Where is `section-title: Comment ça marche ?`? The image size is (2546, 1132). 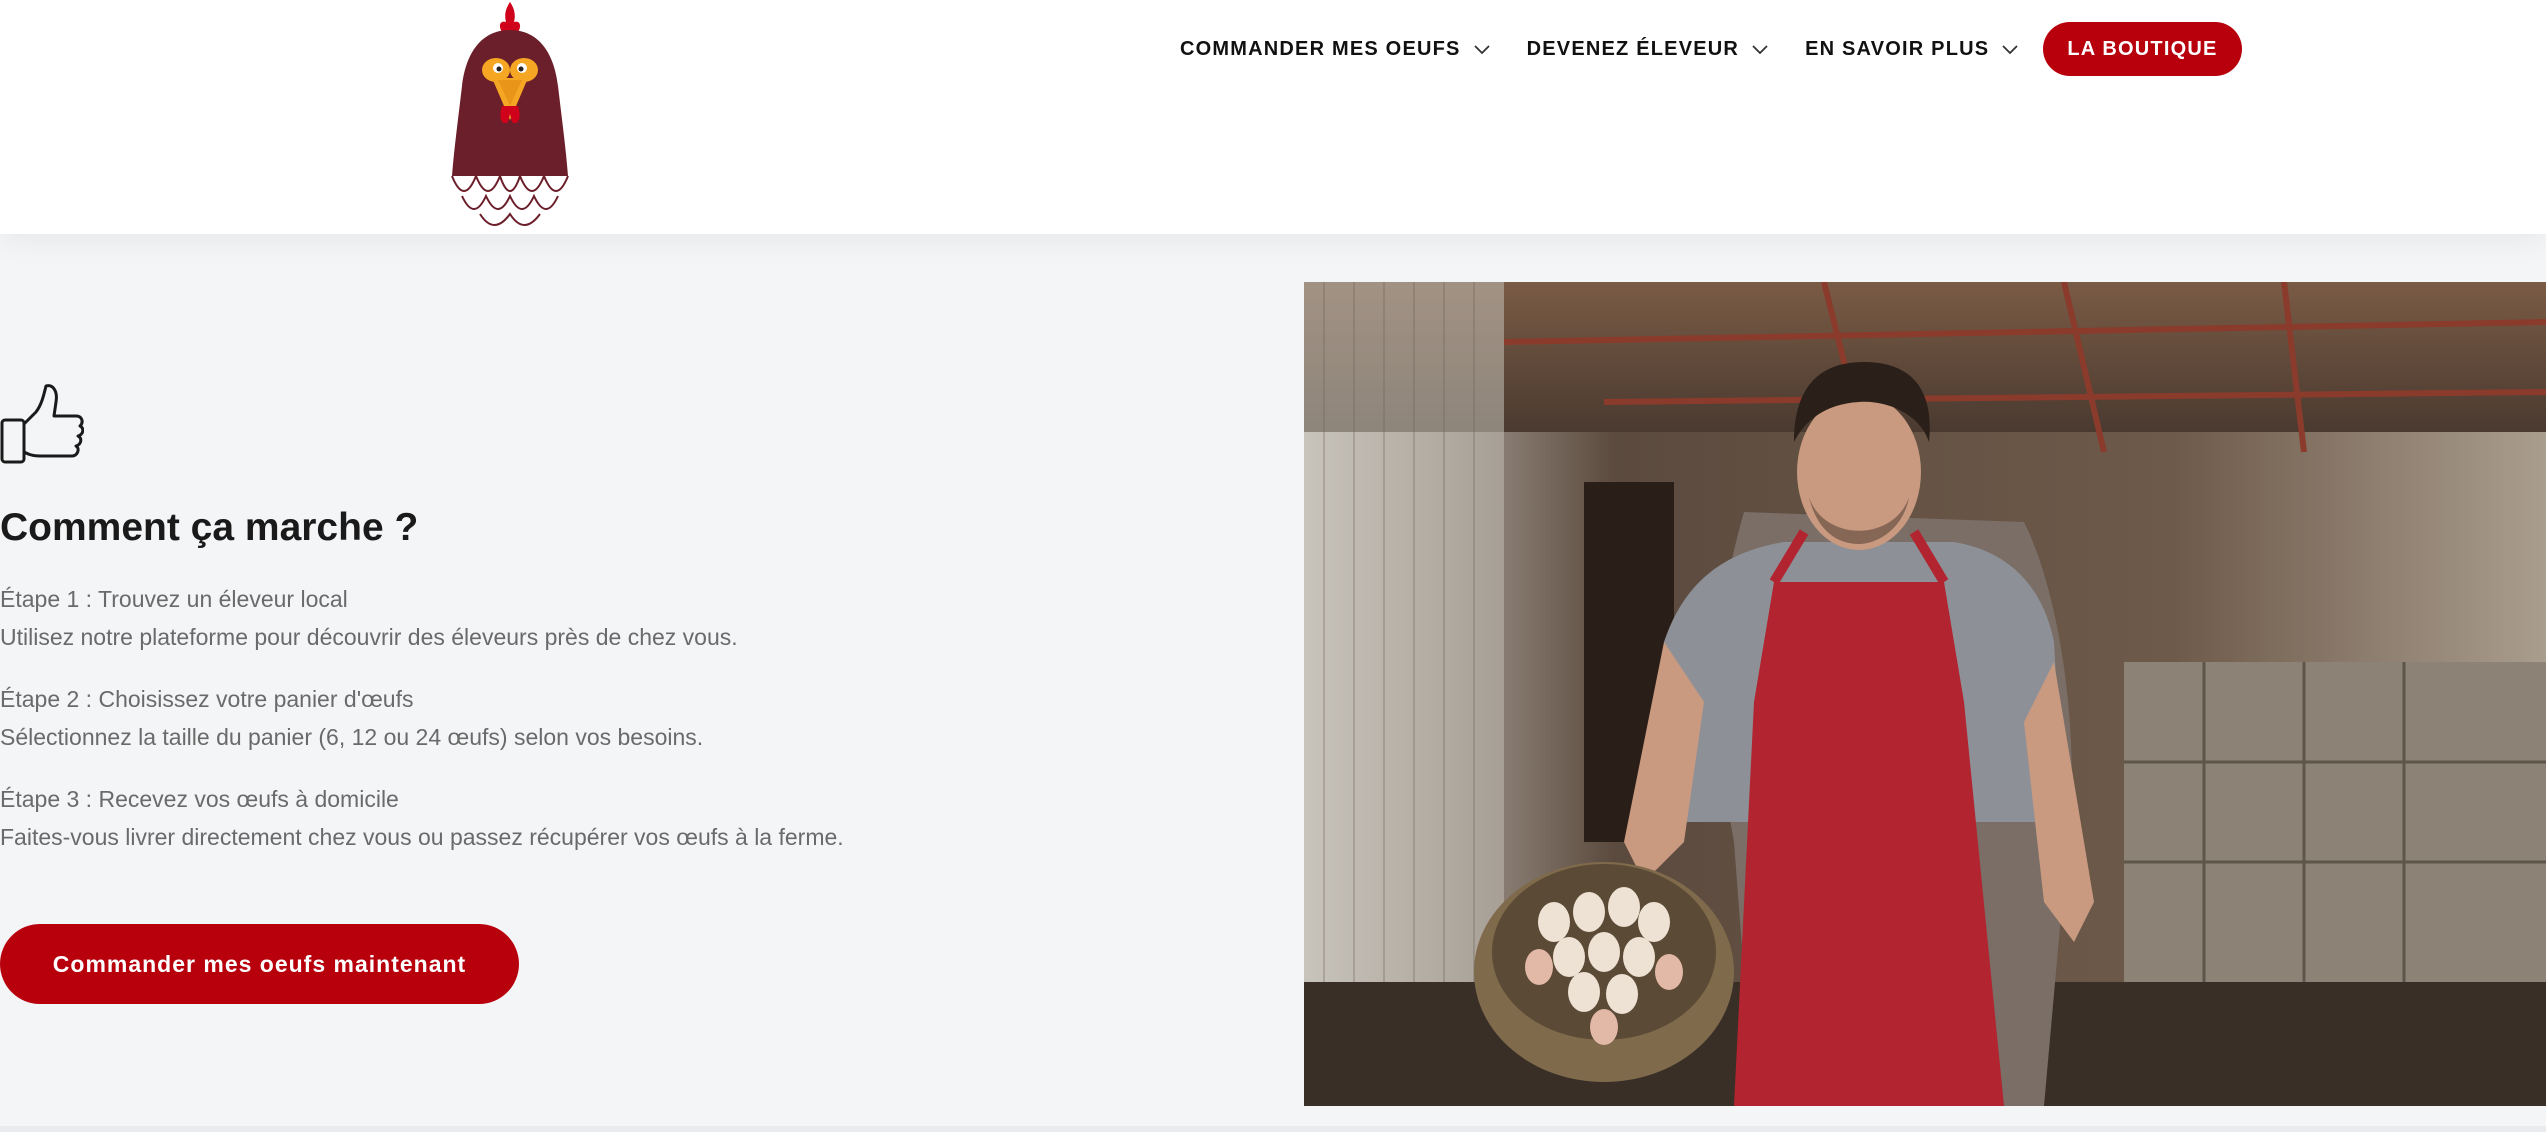
section-title: Comment ça marche ? is located at coordinates (209, 527).